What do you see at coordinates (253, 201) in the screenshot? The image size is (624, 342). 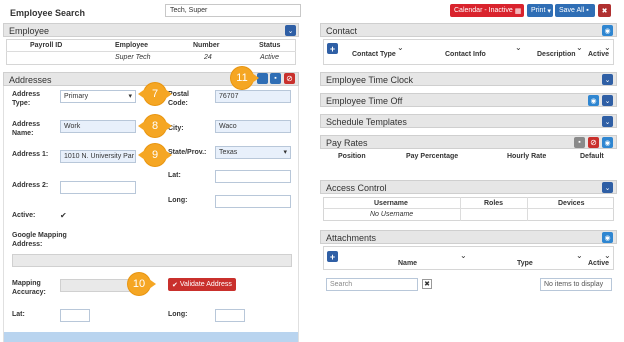 I see `right-long-input` at bounding box center [253, 201].